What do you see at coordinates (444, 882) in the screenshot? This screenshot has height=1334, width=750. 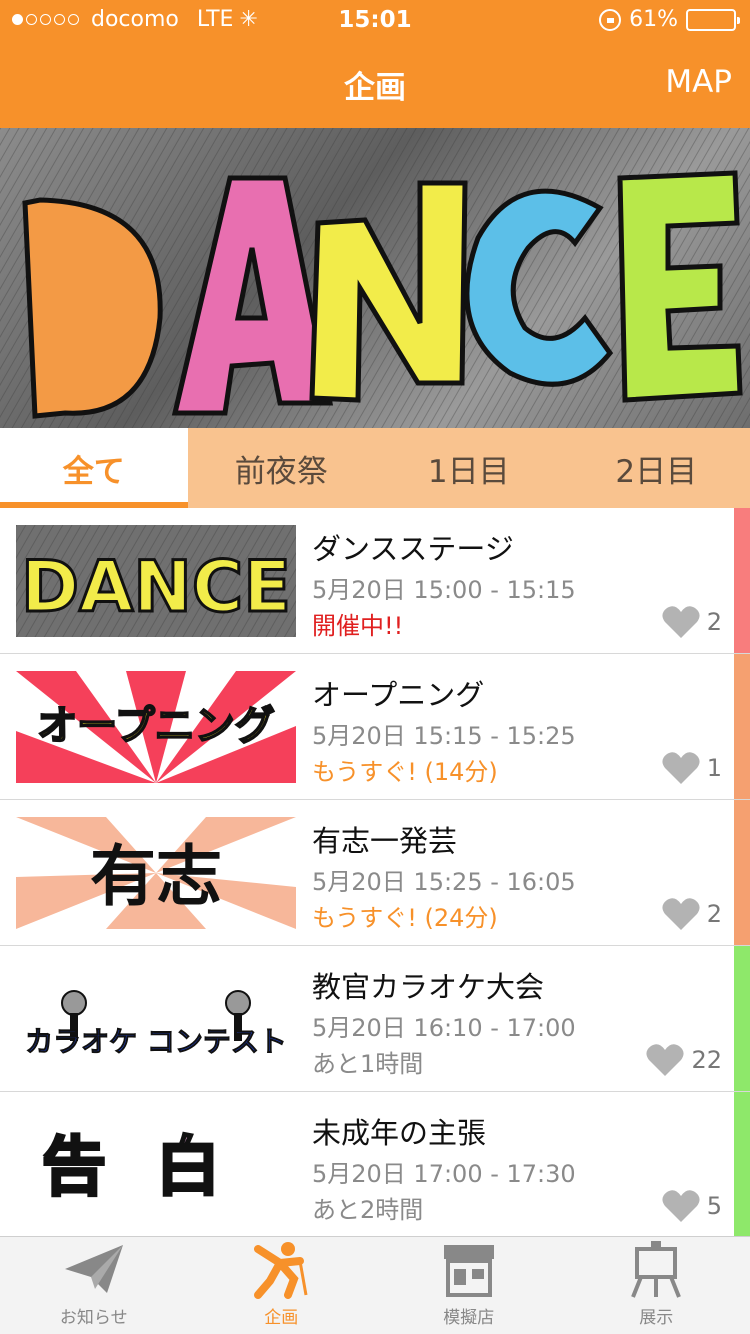 I see `event-time: 5月20日 15:25 - 16:05` at bounding box center [444, 882].